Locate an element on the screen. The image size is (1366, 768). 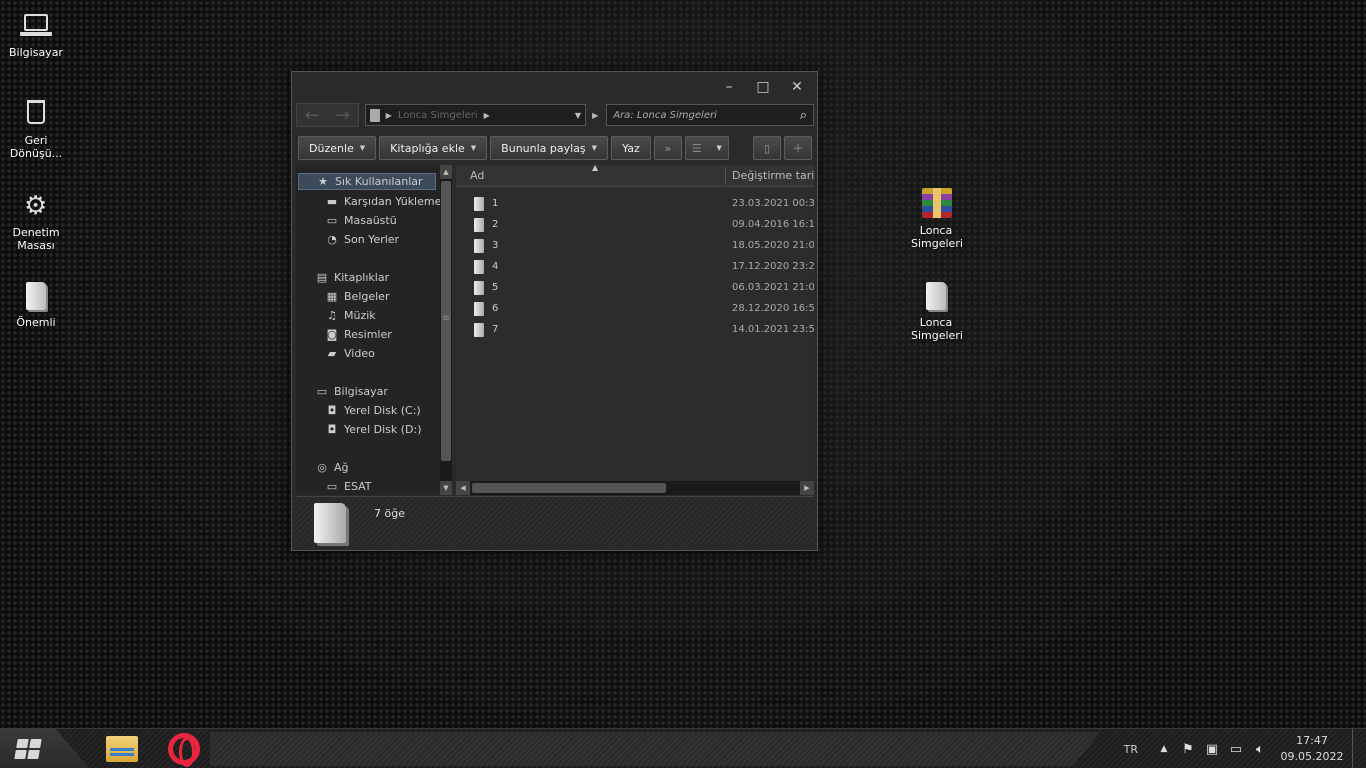
organize-label: Düzenle is located at coordinates (331, 148).